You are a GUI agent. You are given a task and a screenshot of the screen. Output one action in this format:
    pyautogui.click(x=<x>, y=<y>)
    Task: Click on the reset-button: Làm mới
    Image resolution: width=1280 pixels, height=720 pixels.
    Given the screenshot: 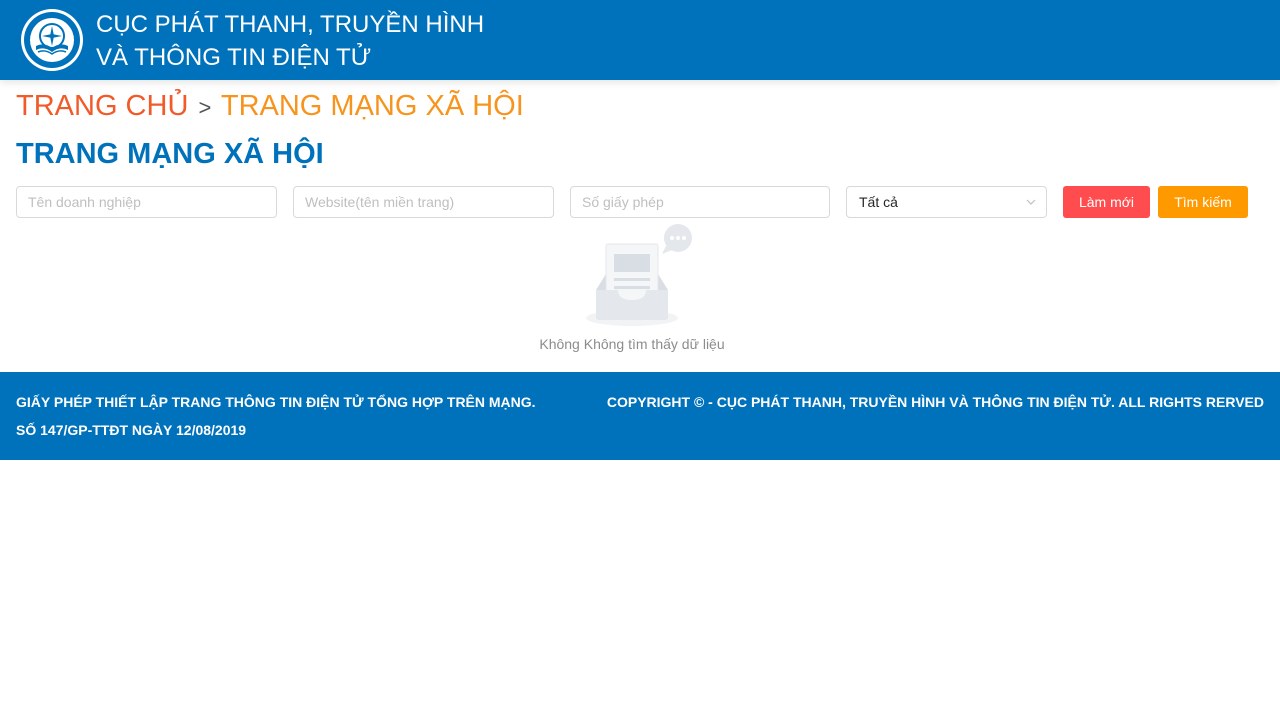 What is the action you would take?
    pyautogui.click(x=1106, y=202)
    